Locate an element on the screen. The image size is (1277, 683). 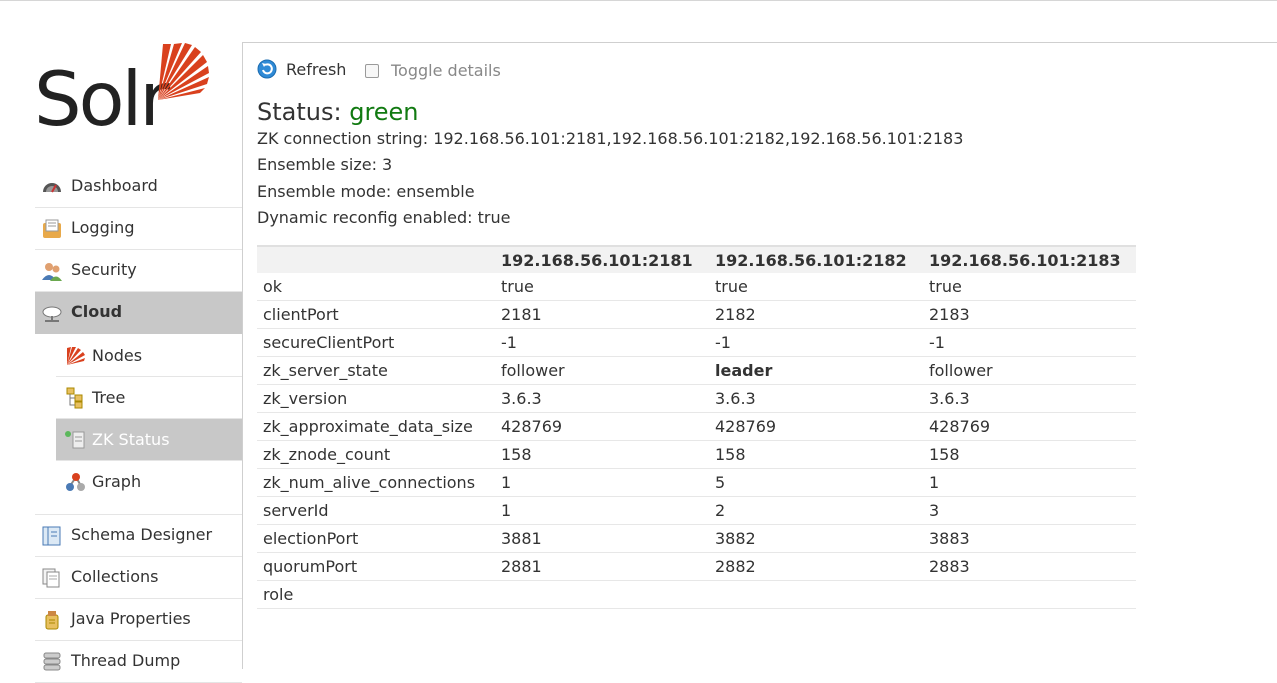
toggle-details-checkbox is located at coordinates (372, 70).